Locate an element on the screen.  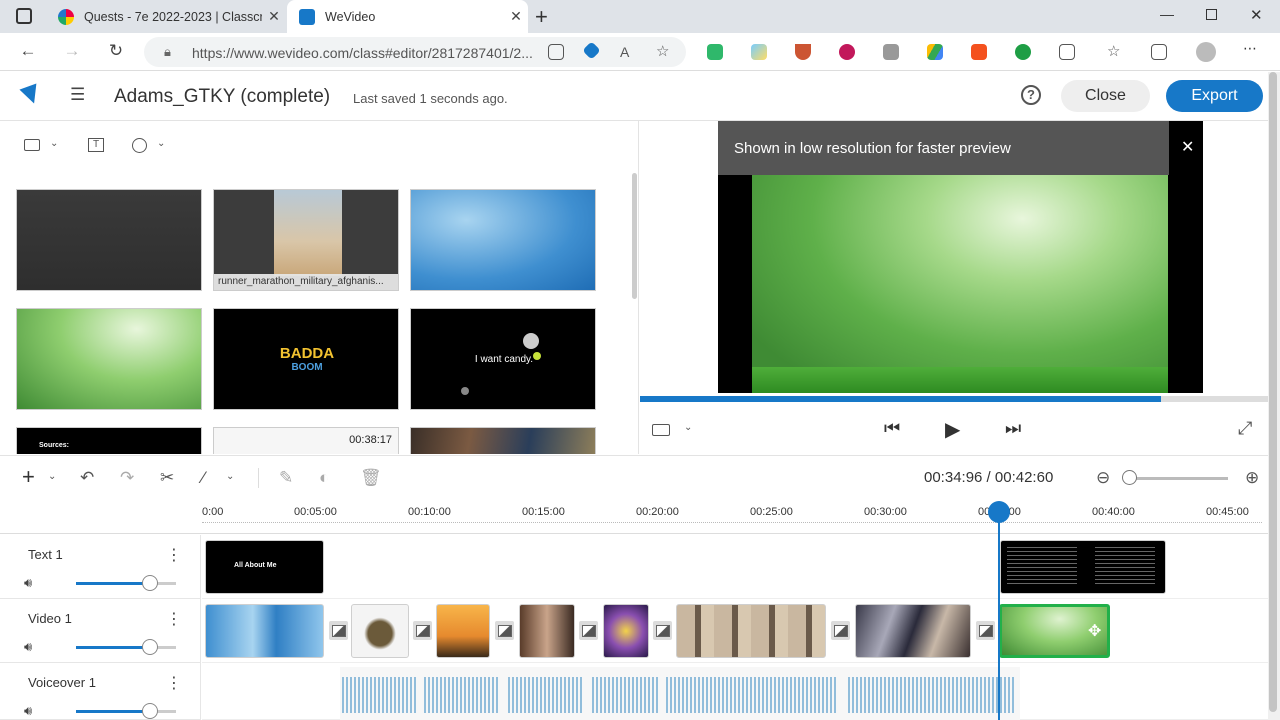
page-scrollbar-thumb is located at coordinates (1273, 392).